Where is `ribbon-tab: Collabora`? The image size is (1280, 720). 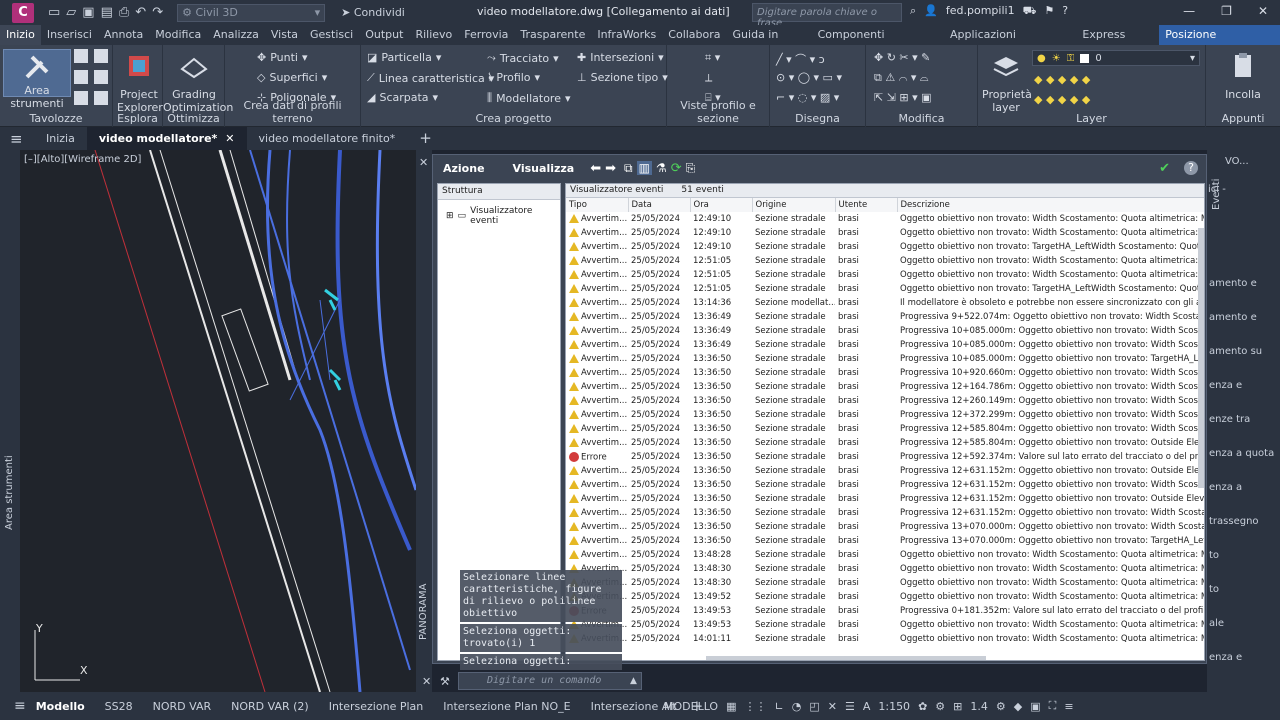
ribbon-tab: Collabora is located at coordinates (694, 35).